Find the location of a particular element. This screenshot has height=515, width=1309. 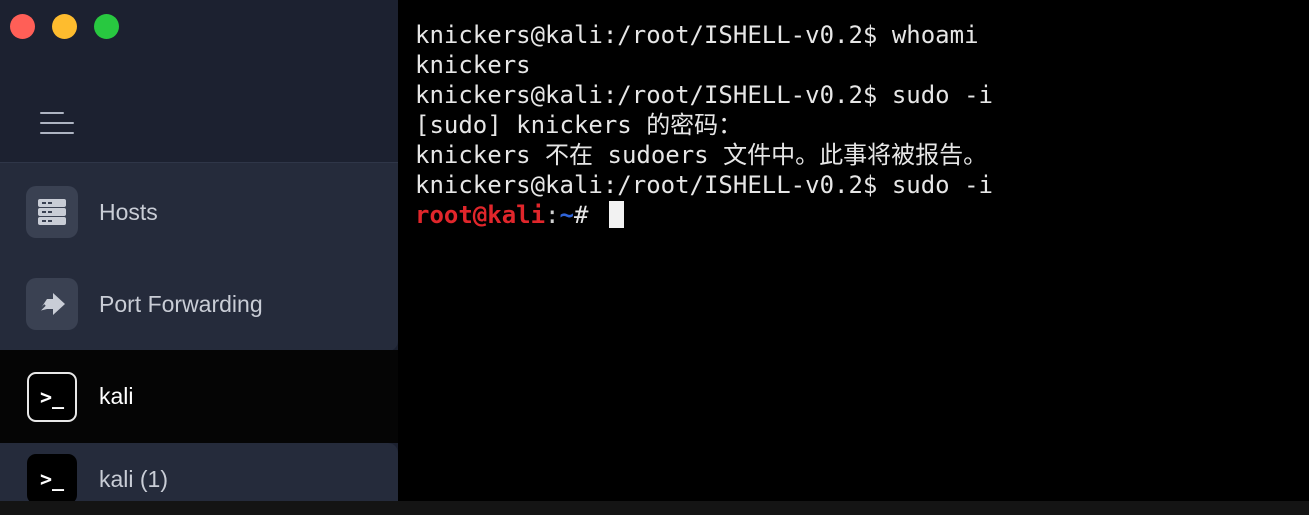

terminal-cursor is located at coordinates (616, 214).